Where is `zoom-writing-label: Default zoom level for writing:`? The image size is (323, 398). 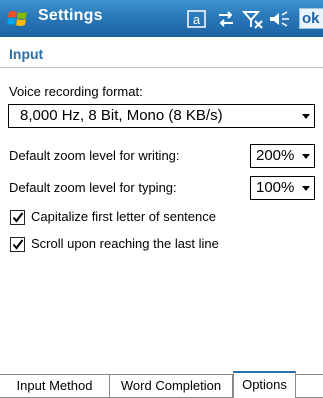
zoom-writing-label: Default zoom level for writing: is located at coordinates (94, 155).